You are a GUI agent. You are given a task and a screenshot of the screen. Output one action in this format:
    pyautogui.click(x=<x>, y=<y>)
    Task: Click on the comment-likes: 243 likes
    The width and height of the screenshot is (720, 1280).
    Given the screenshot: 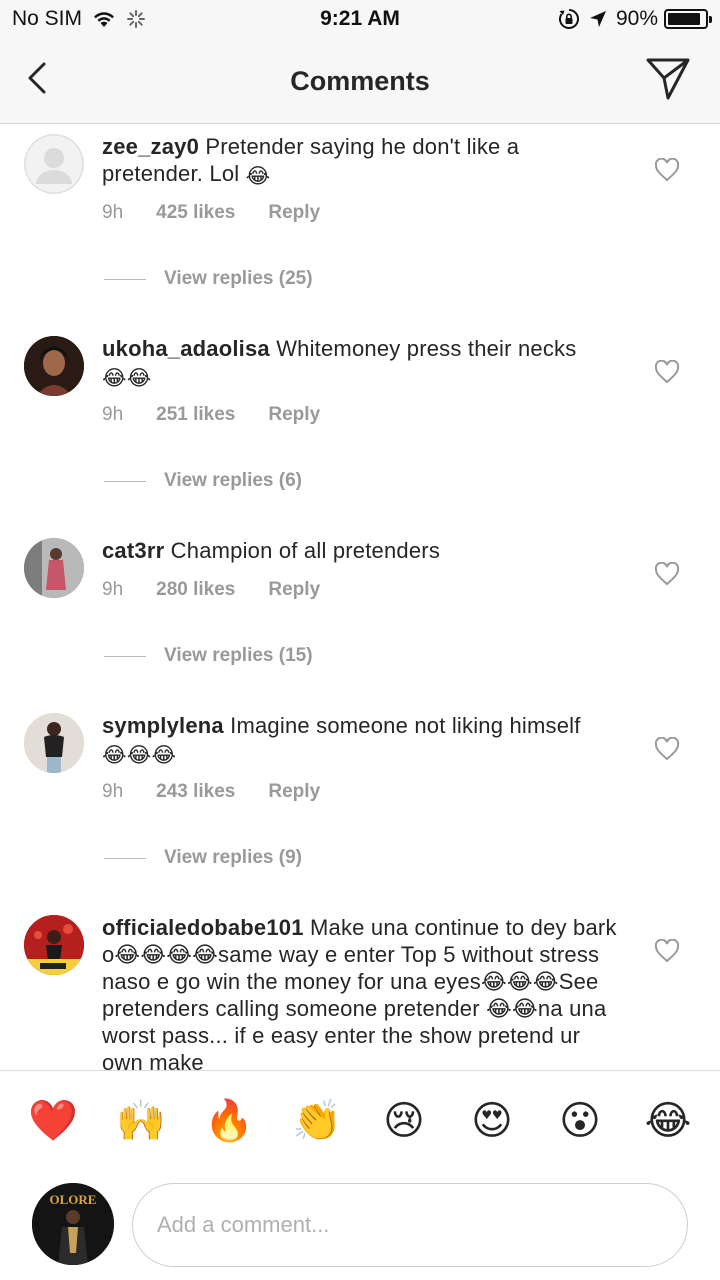 What is the action you would take?
    pyautogui.click(x=195, y=792)
    